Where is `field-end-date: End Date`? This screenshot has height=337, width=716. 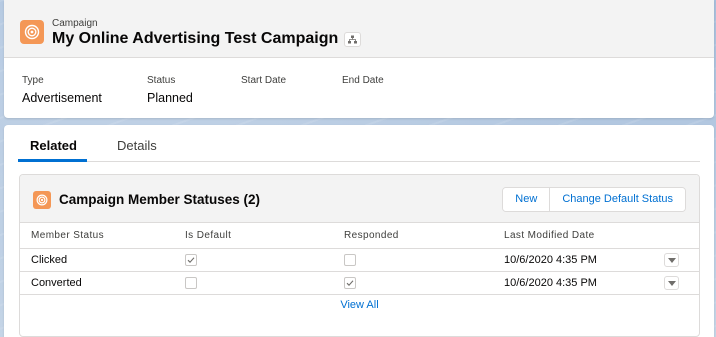 field-end-date: End Date is located at coordinates (363, 83).